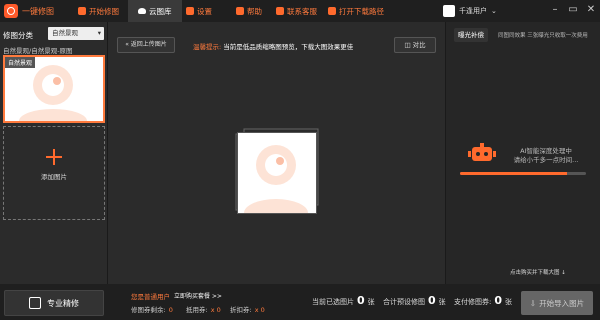  Describe the element at coordinates (249, 11) in the screenshot. I see `tab-help: 帮助` at that location.